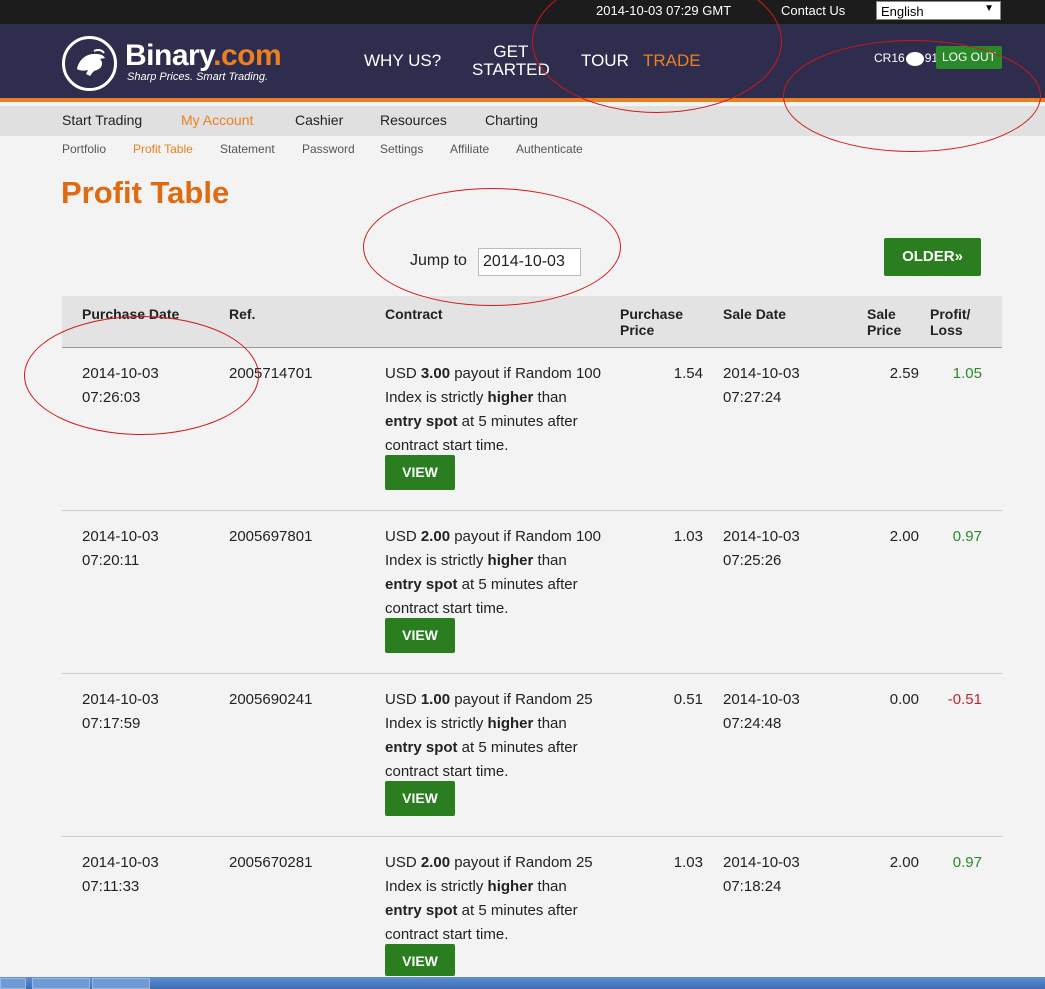 The height and width of the screenshot is (989, 1045). Describe the element at coordinates (413, 120) in the screenshot. I see `menu-resources: Resources` at that location.